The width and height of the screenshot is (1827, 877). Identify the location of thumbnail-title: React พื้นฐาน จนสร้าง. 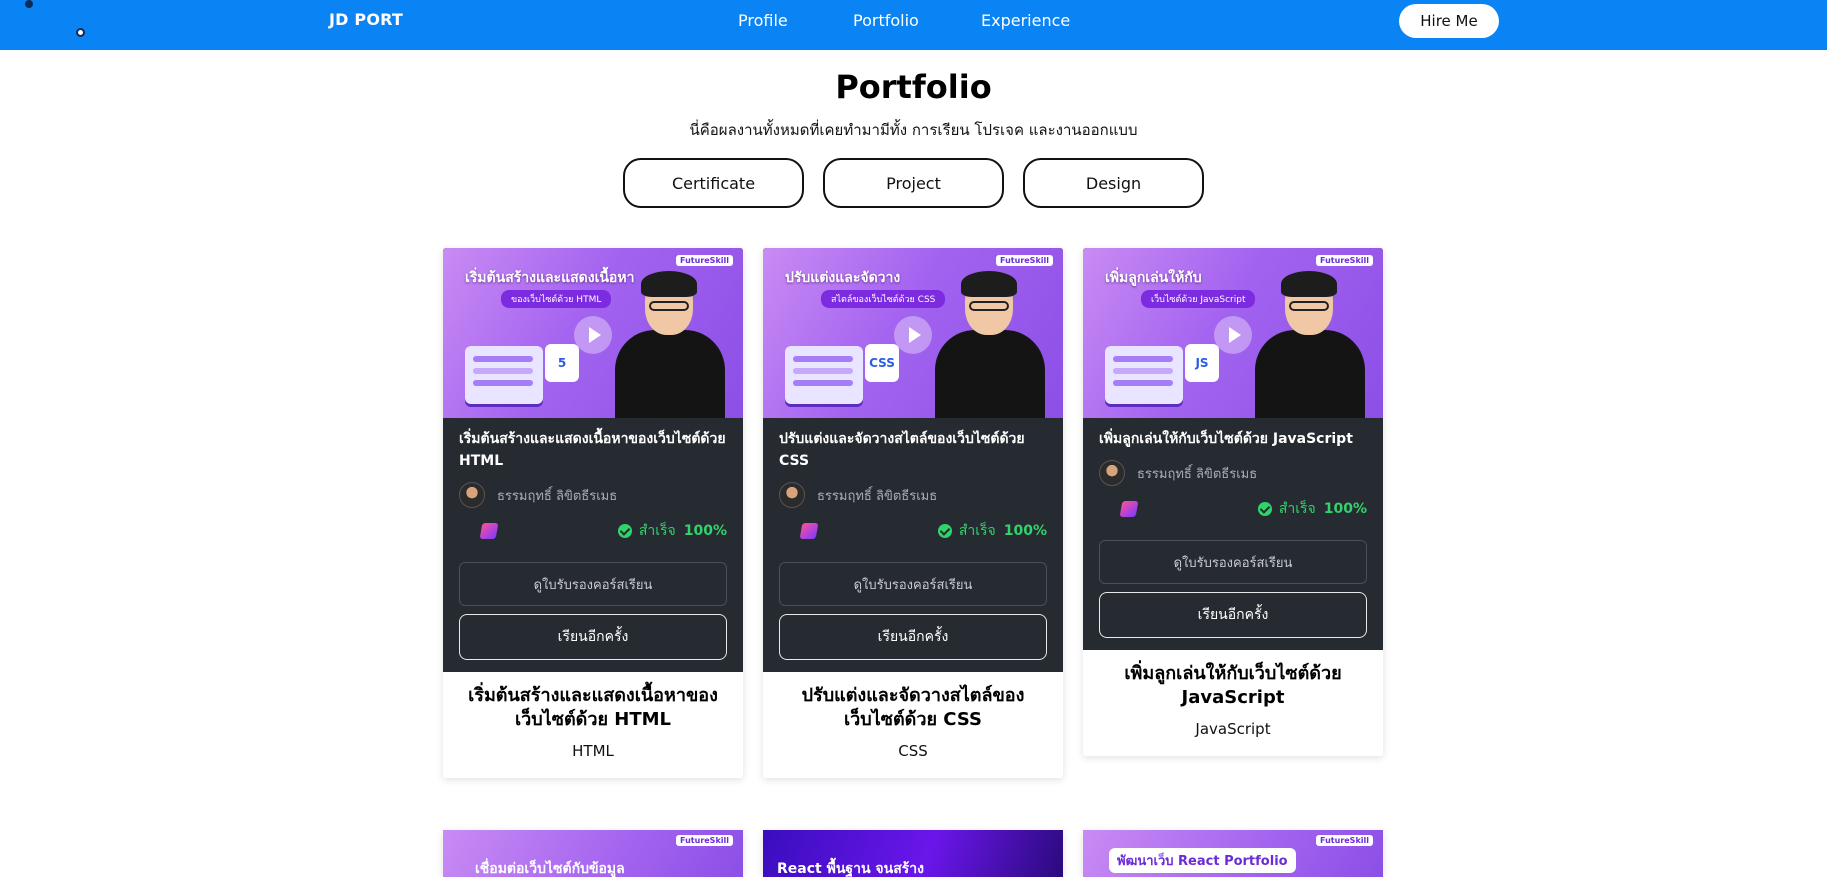
(850, 869).